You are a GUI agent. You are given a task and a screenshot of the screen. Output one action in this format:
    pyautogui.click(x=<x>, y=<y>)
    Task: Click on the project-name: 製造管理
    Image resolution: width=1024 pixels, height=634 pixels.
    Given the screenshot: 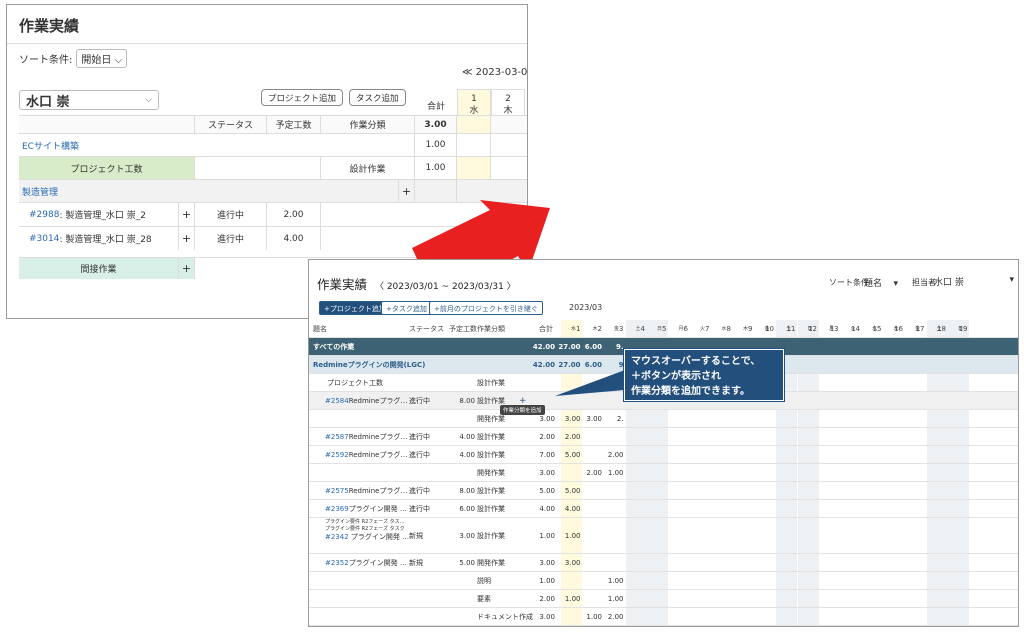 What is the action you would take?
    pyautogui.click(x=209, y=191)
    